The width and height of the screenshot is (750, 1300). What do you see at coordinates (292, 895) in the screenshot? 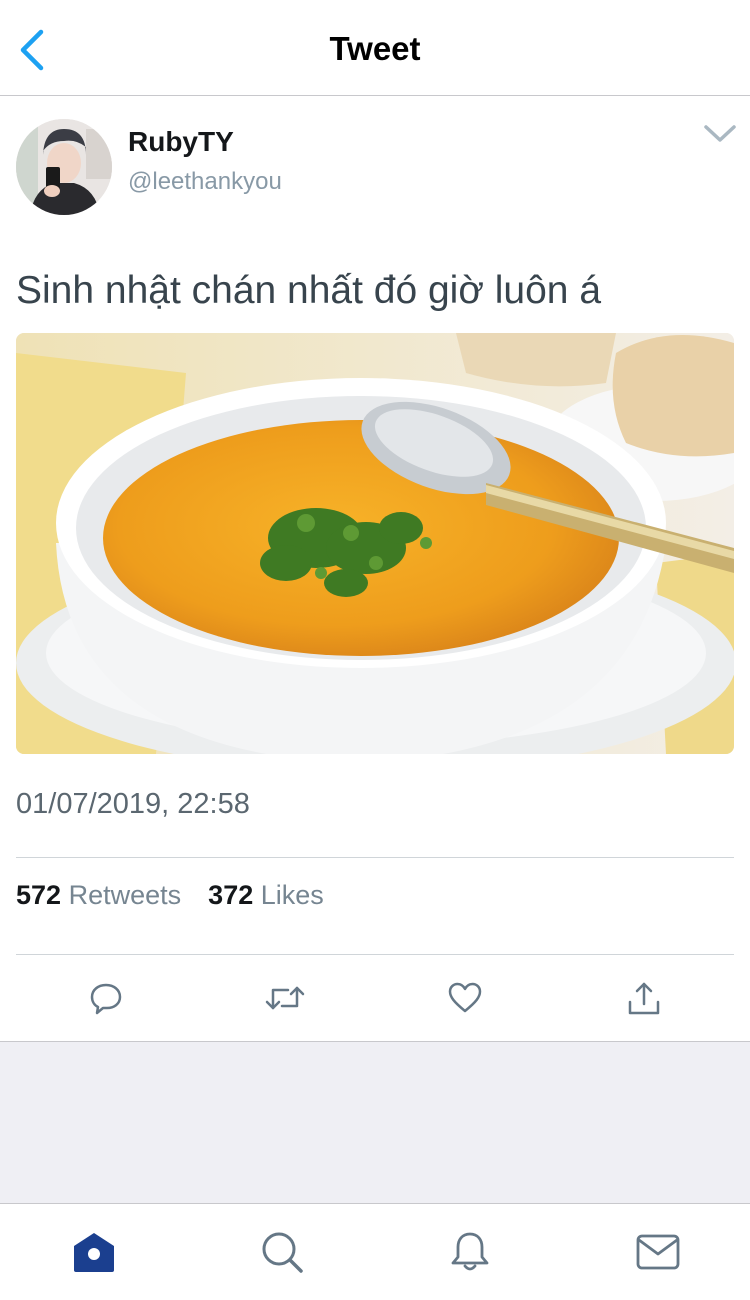
I see `likes-label: Likes` at bounding box center [292, 895].